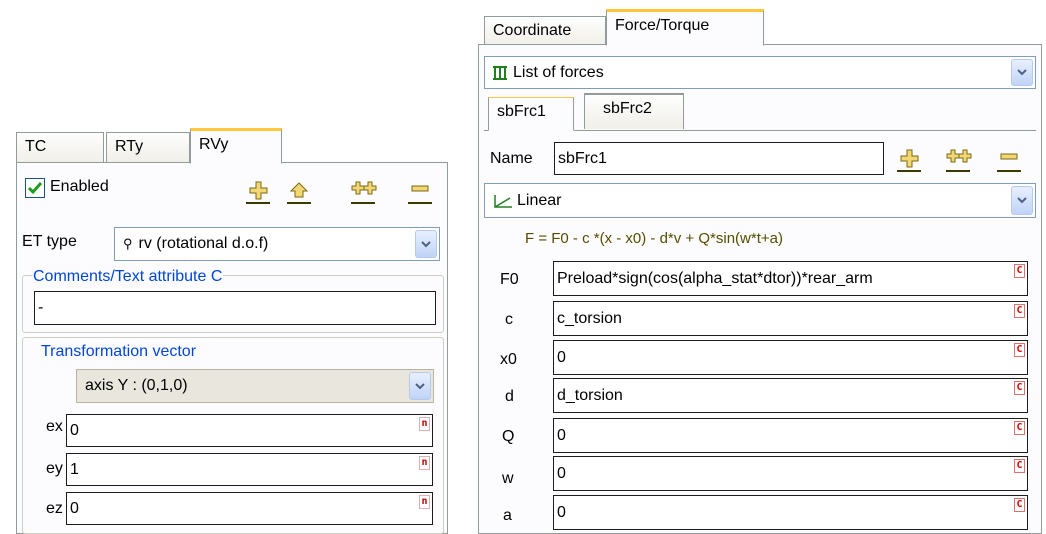 The width and height of the screenshot is (1046, 534). What do you see at coordinates (561, 473) in the screenshot?
I see `param-value-w: 0` at bounding box center [561, 473].